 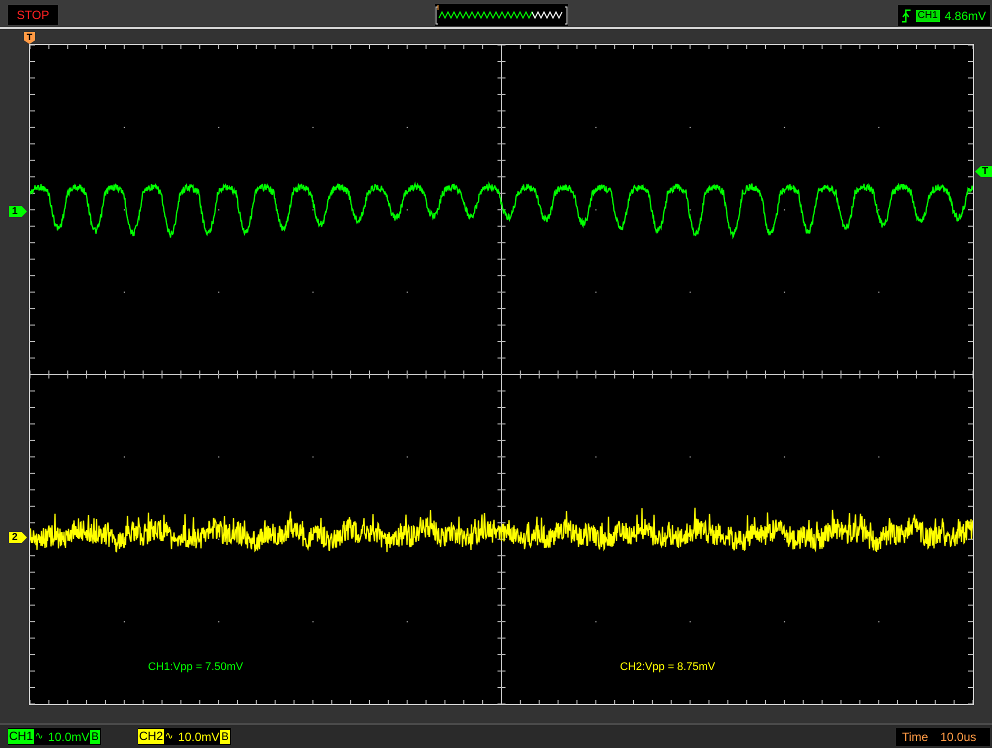 I want to click on time-per-division: 10.0us, so click(x=958, y=737).